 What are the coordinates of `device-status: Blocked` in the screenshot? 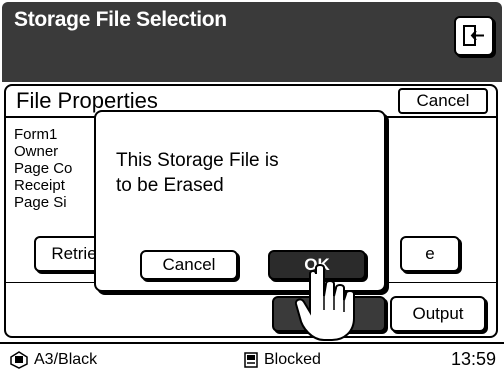 It's located at (282, 360).